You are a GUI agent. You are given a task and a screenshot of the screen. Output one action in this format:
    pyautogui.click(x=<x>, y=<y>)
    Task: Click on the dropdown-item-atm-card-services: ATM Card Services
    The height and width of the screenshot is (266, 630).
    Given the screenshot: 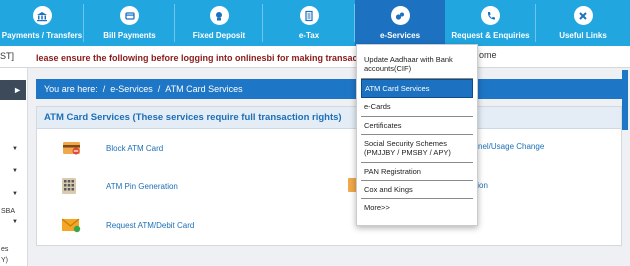 What is the action you would take?
    pyautogui.click(x=417, y=88)
    